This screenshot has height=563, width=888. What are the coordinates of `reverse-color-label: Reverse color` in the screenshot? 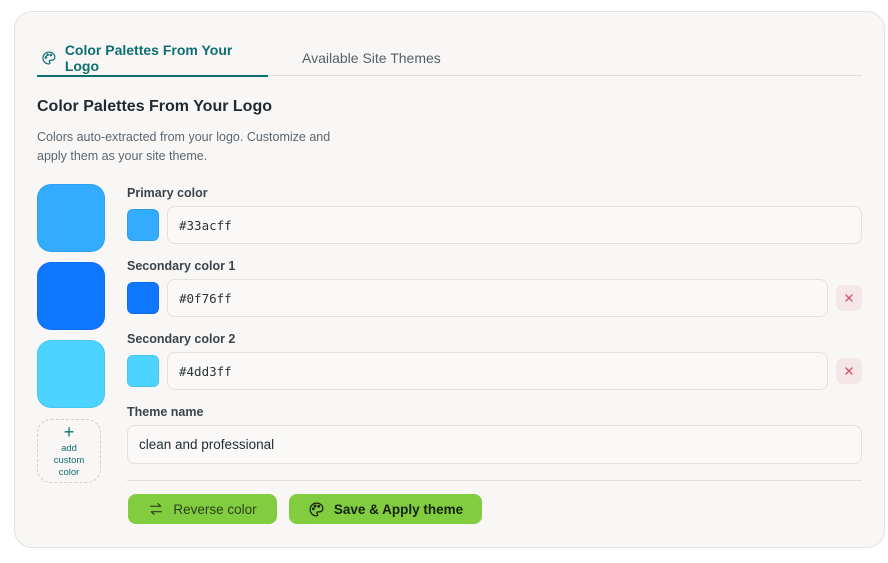 It's located at (215, 509).